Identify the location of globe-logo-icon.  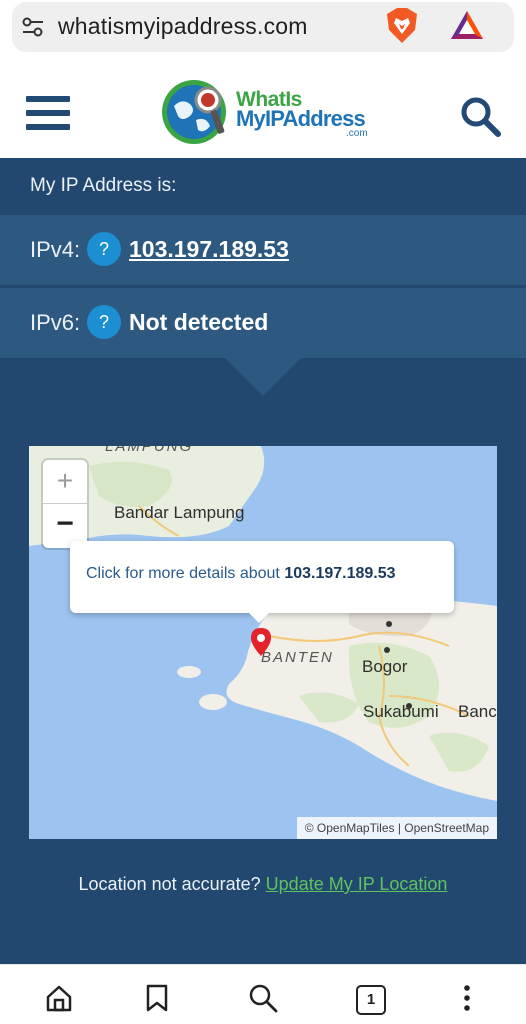
(194, 112).